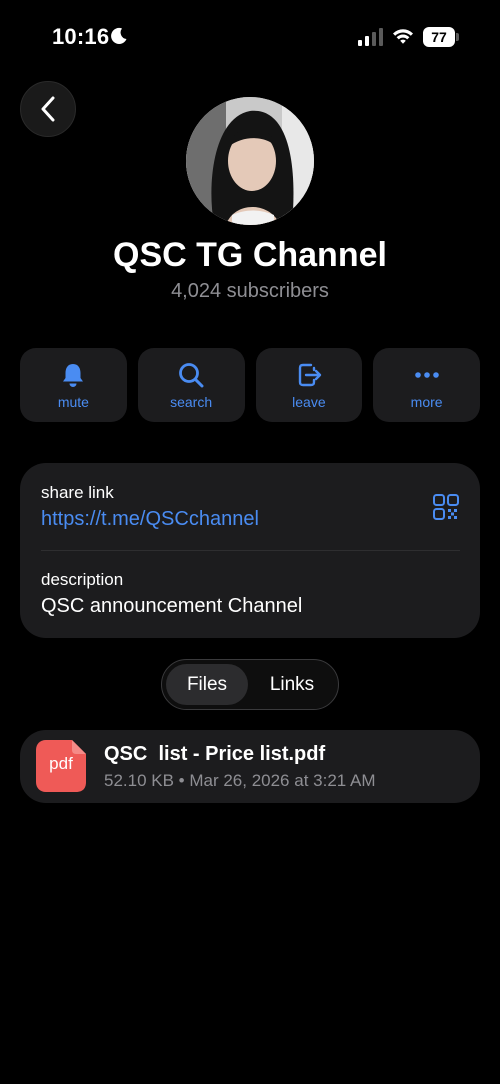  Describe the element at coordinates (403, 36) in the screenshot. I see `wifi-icon` at that location.